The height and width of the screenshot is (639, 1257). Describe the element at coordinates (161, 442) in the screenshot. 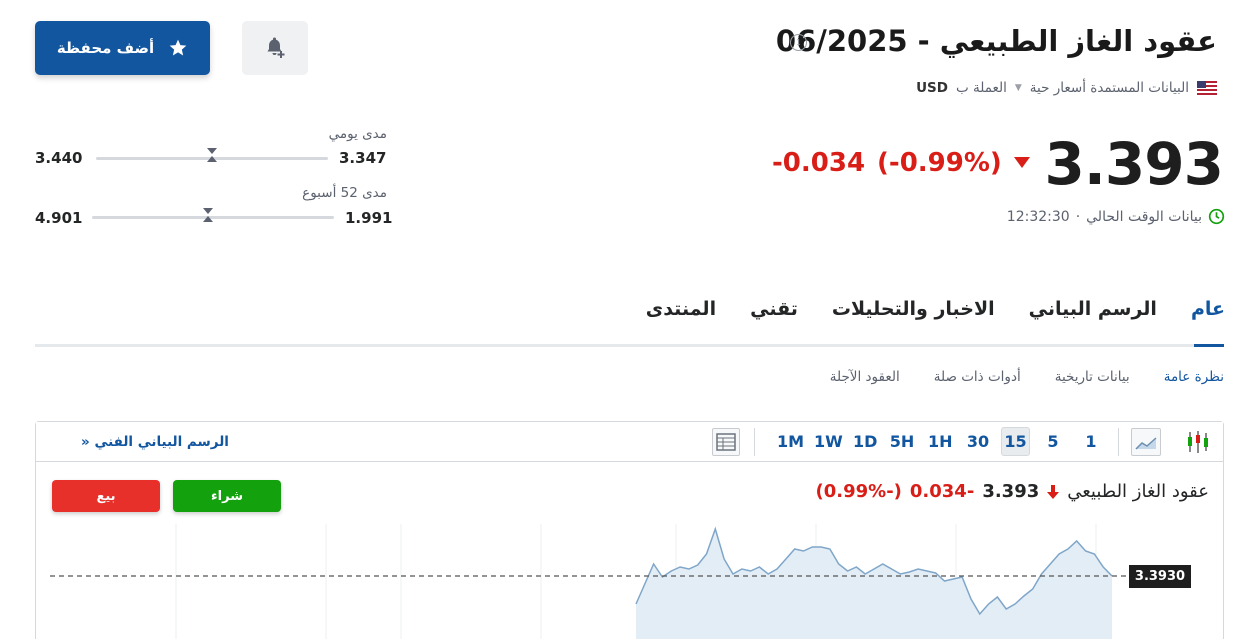

I see `technical-chart-link-label: الرسم البياني الفني` at that location.